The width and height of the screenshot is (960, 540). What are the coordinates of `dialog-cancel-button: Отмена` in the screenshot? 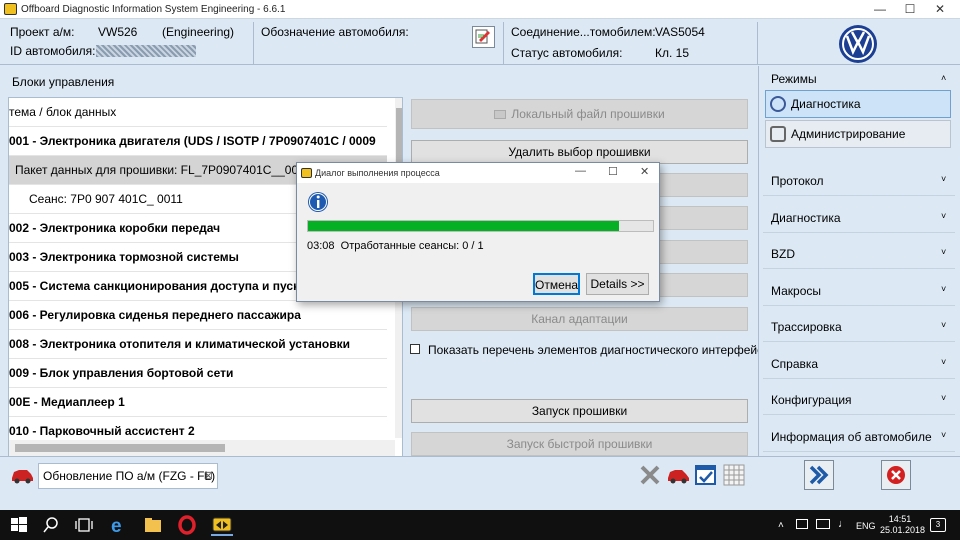 It's located at (556, 284).